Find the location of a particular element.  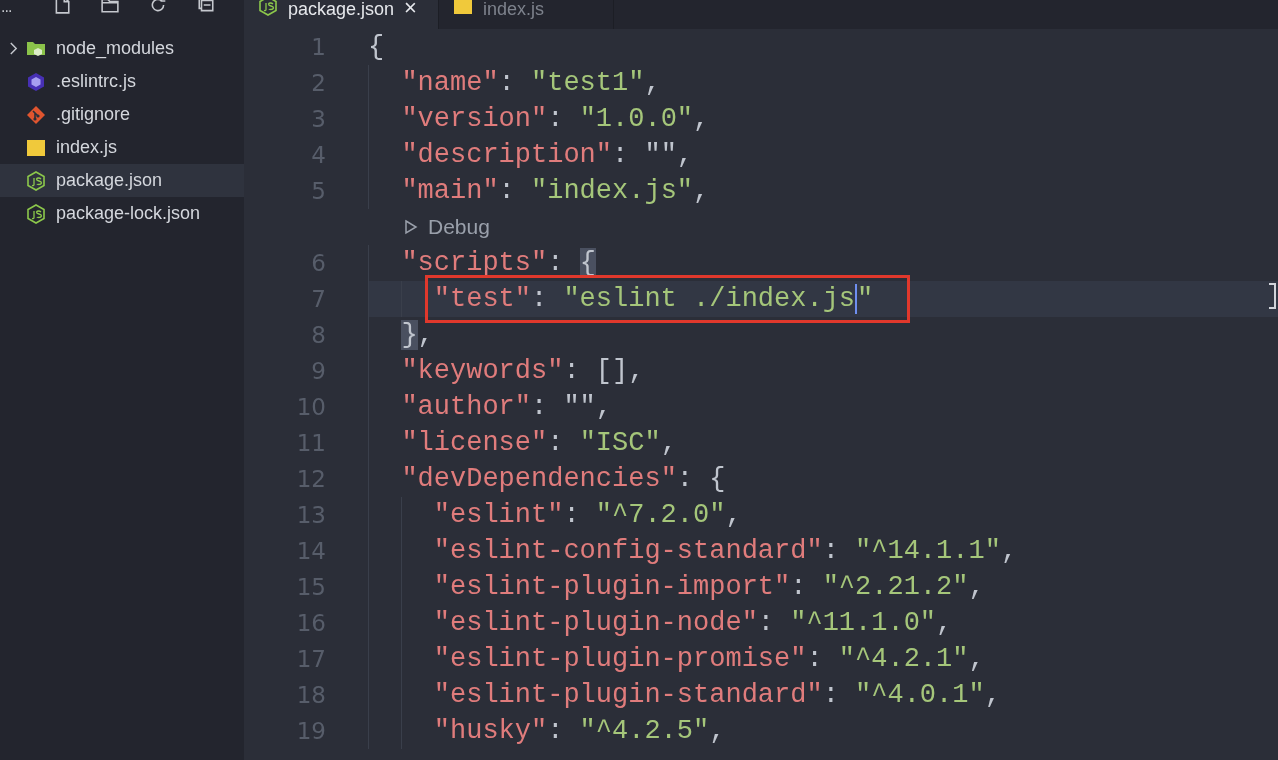

file-item: .gitignore is located at coordinates (122, 114).